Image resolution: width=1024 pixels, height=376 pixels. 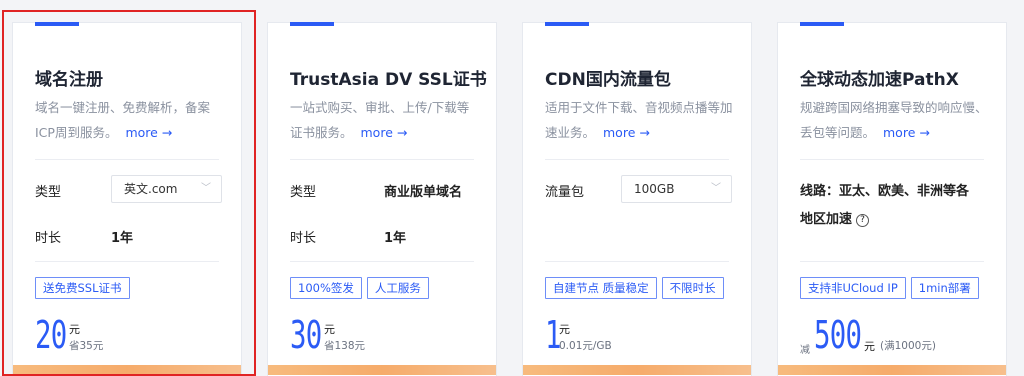 What do you see at coordinates (863, 220) in the screenshot?
I see `question-circle-icon: ?` at bounding box center [863, 220].